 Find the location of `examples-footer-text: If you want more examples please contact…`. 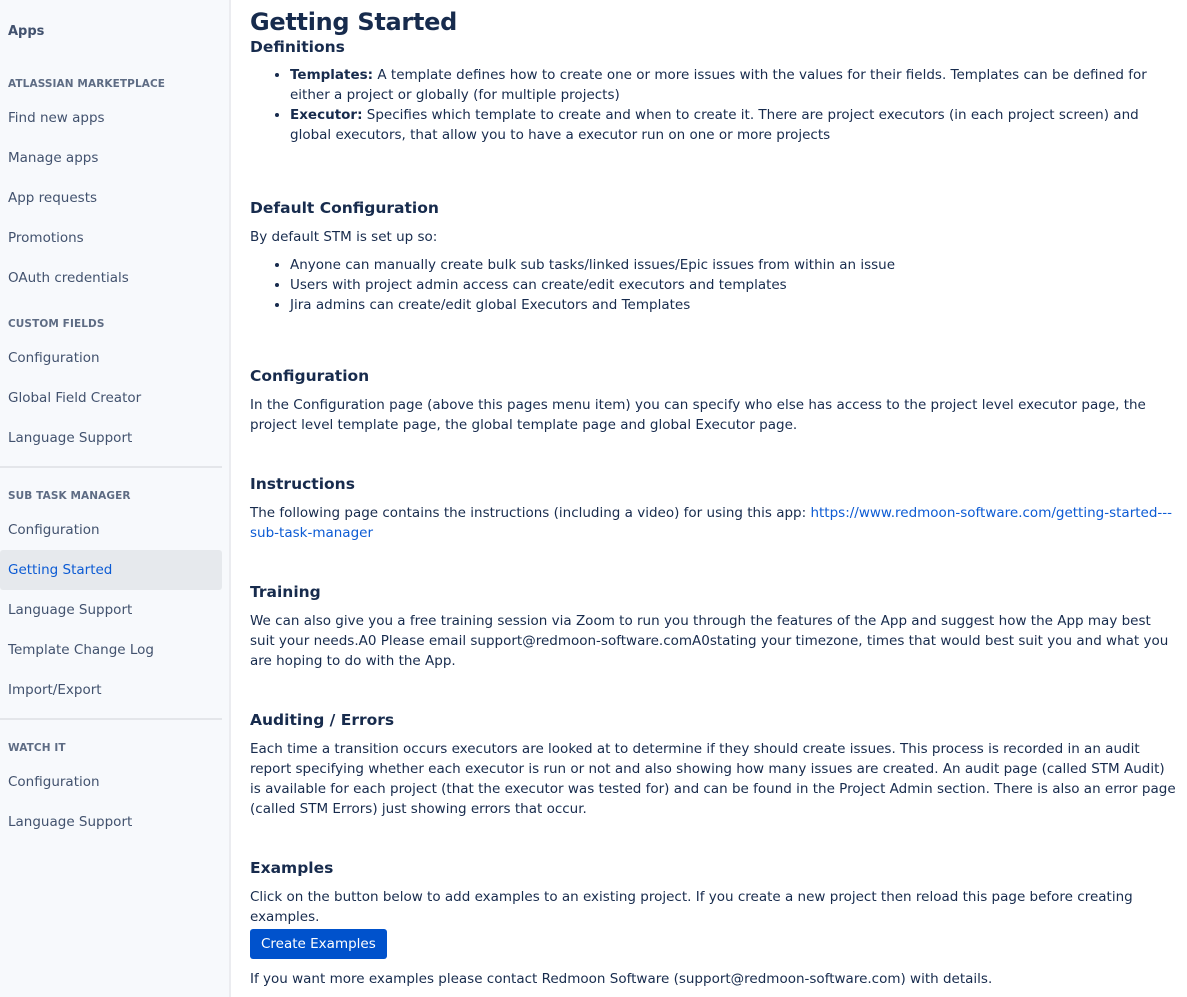

examples-footer-text: If you want more examples please contact… is located at coordinates (621, 979).